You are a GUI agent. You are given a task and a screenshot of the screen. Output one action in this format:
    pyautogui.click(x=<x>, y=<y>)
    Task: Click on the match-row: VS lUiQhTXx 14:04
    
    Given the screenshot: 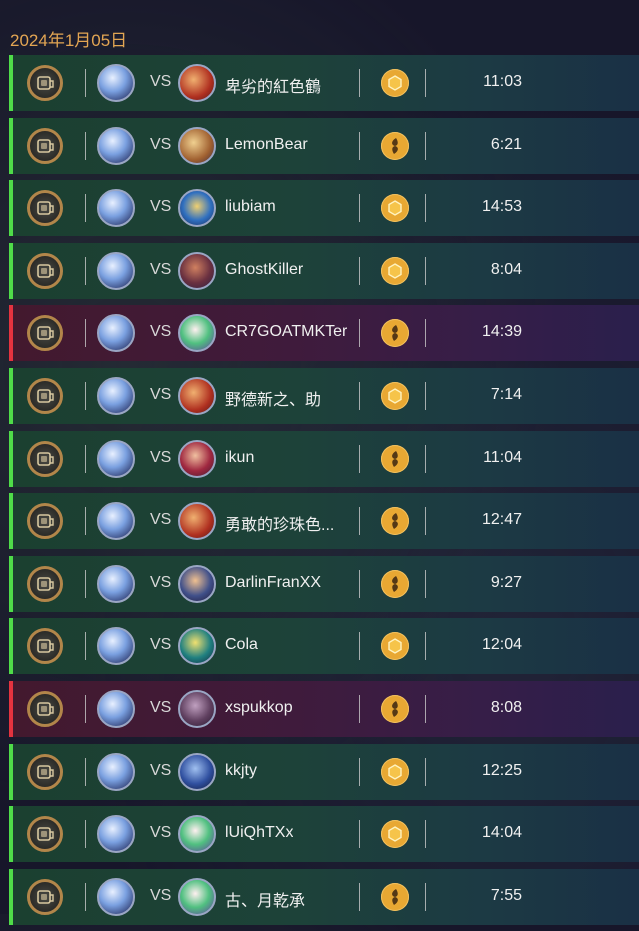 What is the action you would take?
    pyautogui.click(x=324, y=834)
    